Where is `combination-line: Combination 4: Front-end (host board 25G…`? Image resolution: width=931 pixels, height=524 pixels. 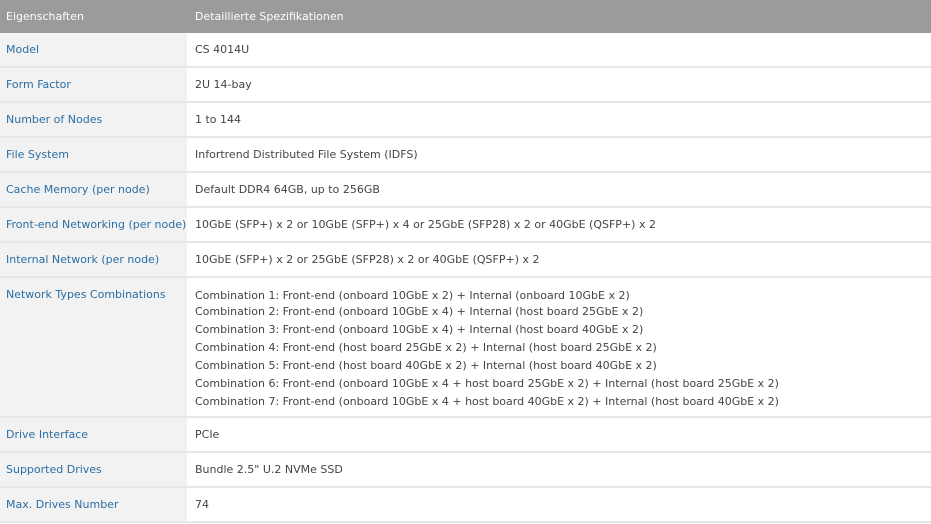
combination-line: Combination 4: Front-end (host board 25G… is located at coordinates (426, 347).